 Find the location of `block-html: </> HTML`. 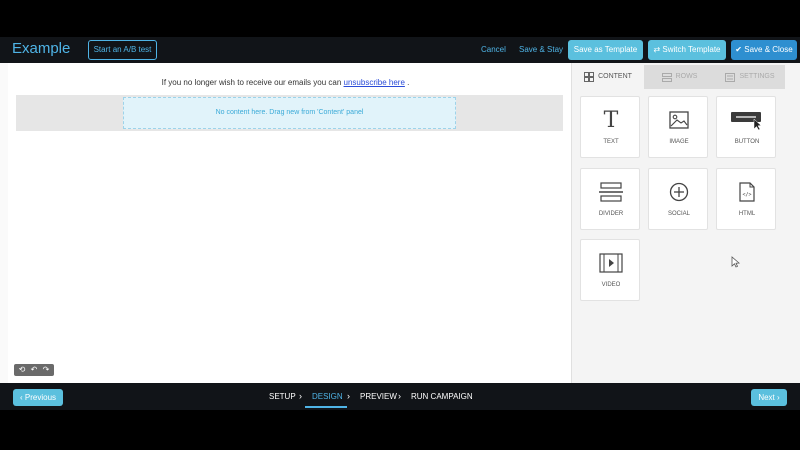

block-html: </> HTML is located at coordinates (746, 199).